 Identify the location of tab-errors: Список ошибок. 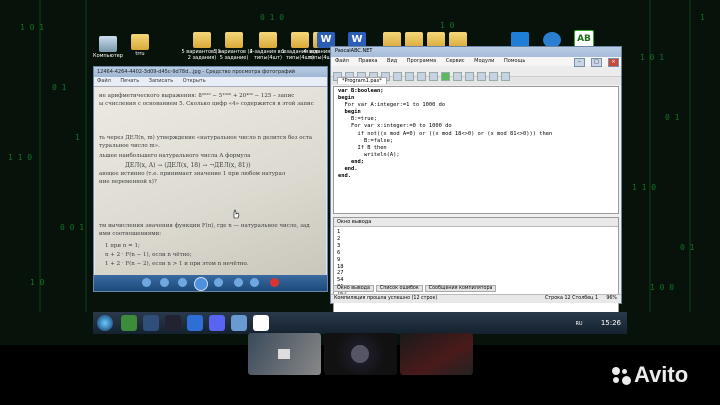
(399, 288).